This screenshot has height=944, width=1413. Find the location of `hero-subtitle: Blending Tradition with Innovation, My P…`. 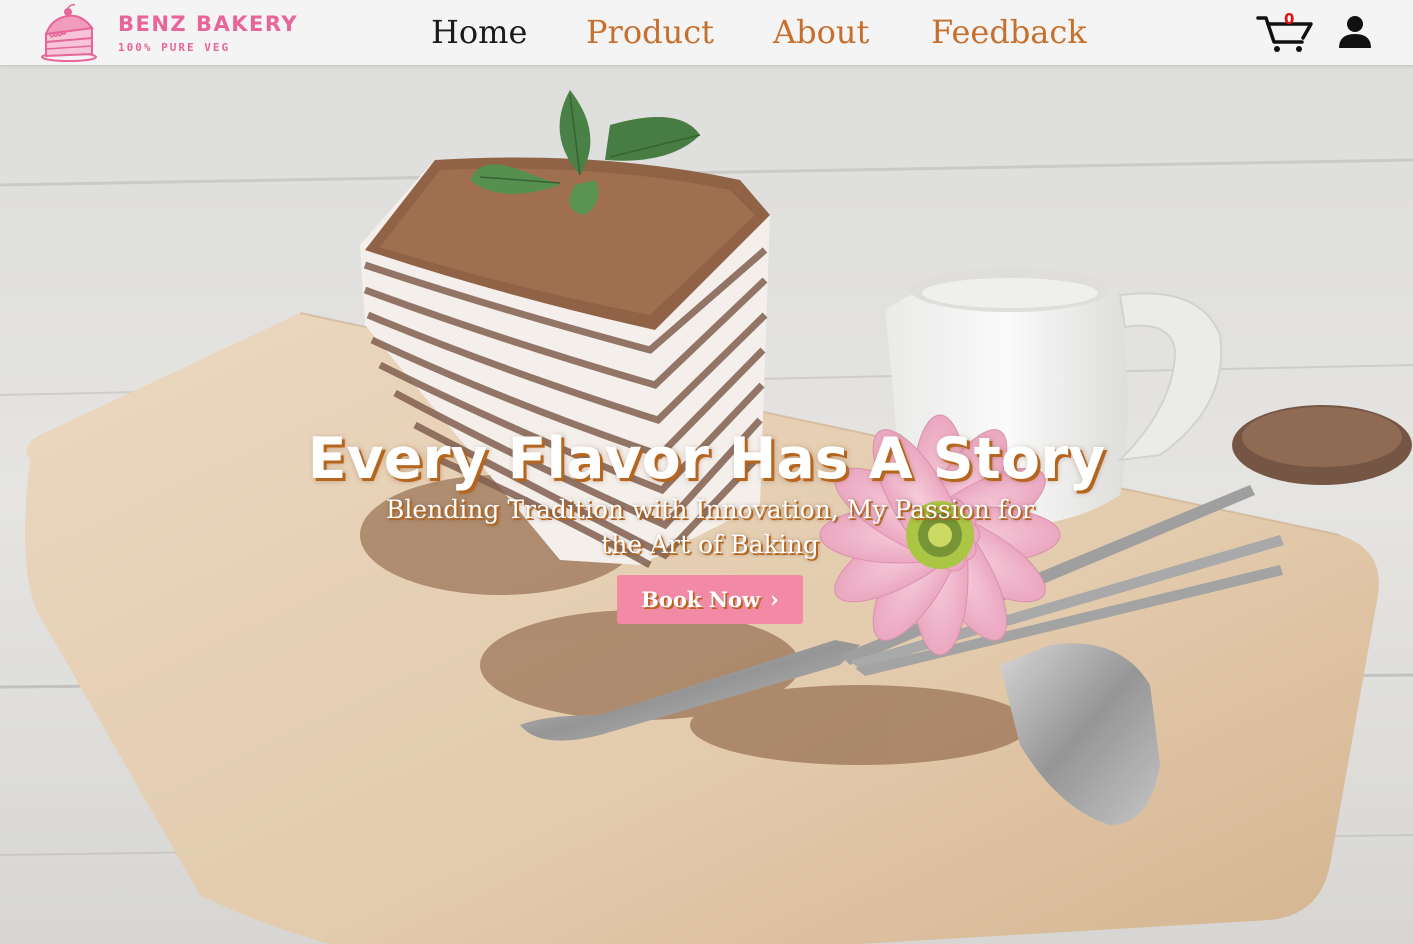

hero-subtitle: Blending Tradition with Innovation, My P… is located at coordinates (710, 527).